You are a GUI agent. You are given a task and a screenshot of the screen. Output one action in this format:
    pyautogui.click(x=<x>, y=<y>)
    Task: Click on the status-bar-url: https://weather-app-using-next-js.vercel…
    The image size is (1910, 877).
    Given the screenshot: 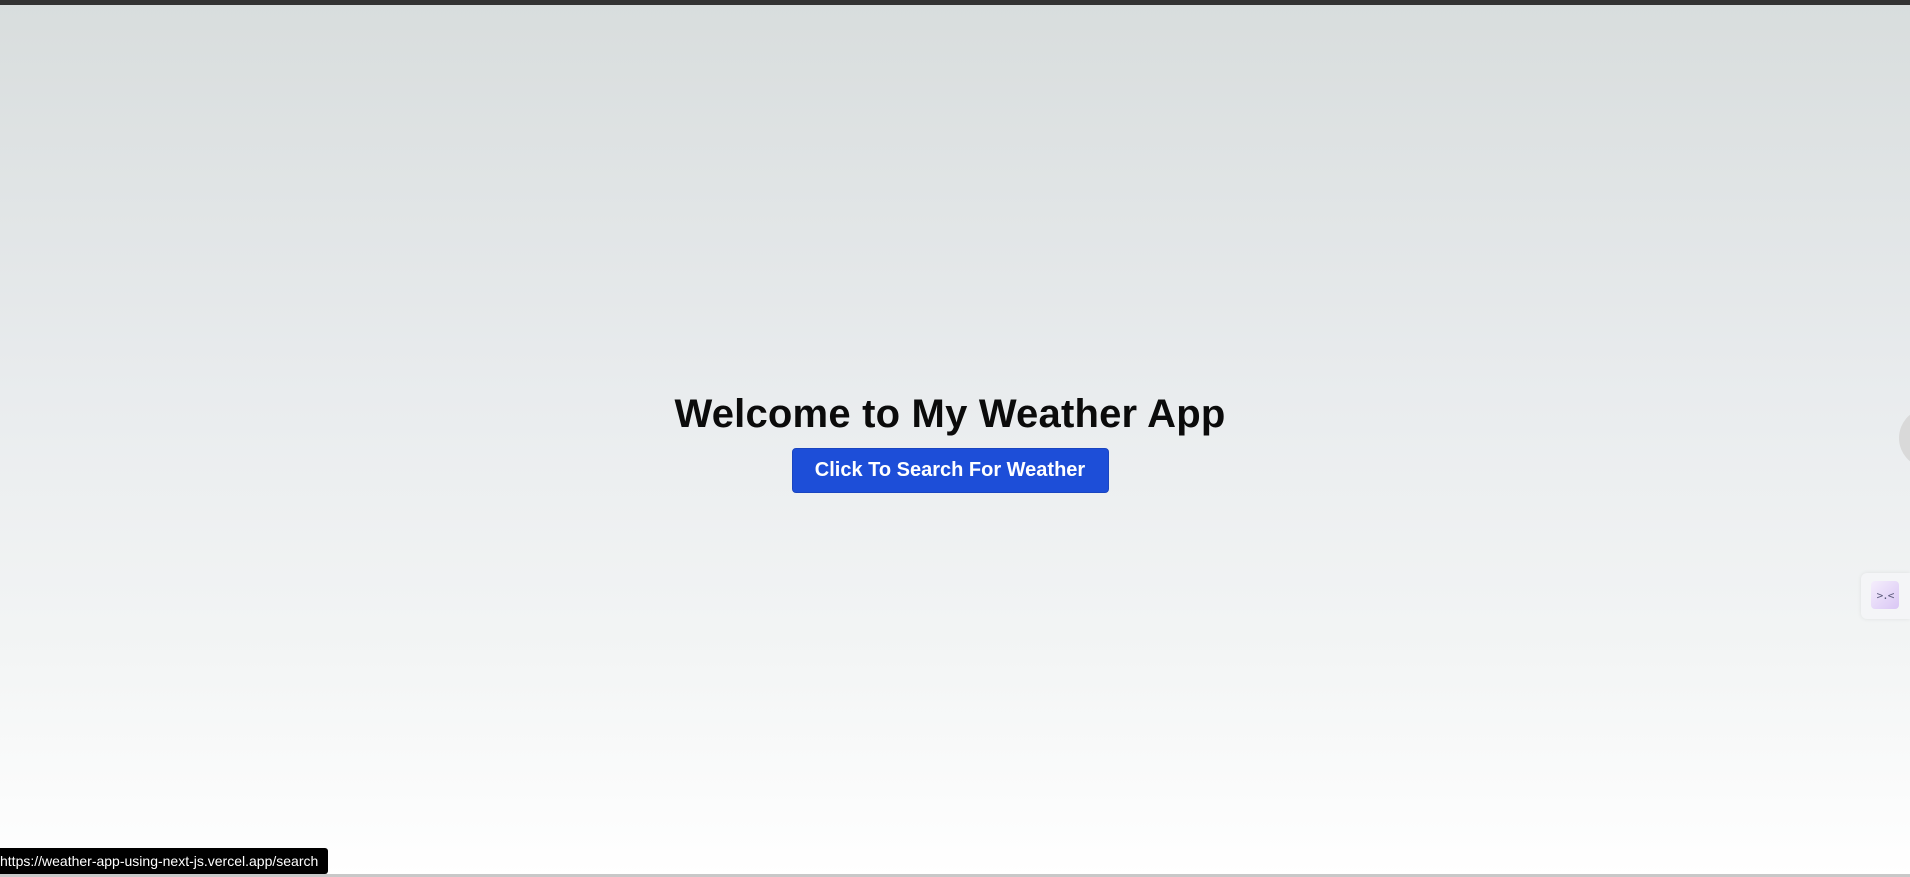 What is the action you would take?
    pyautogui.click(x=164, y=861)
    